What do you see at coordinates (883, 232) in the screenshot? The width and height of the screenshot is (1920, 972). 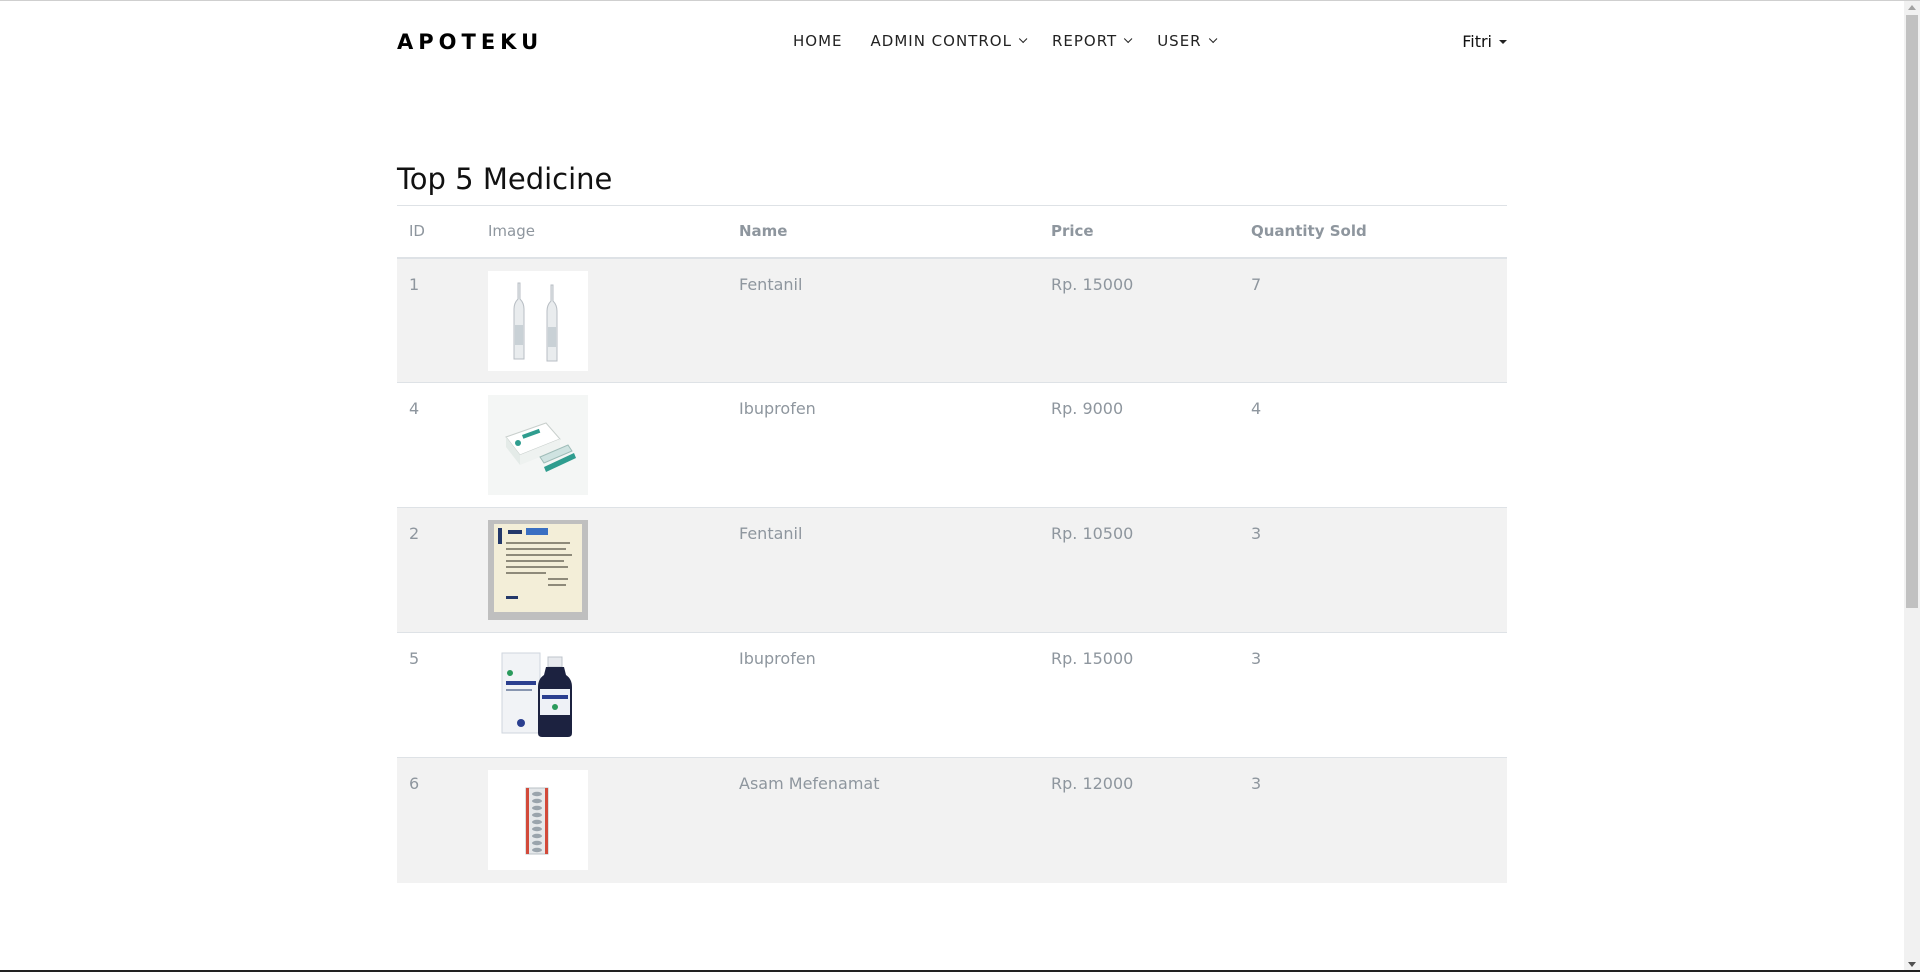 I see `header-name: Name` at bounding box center [883, 232].